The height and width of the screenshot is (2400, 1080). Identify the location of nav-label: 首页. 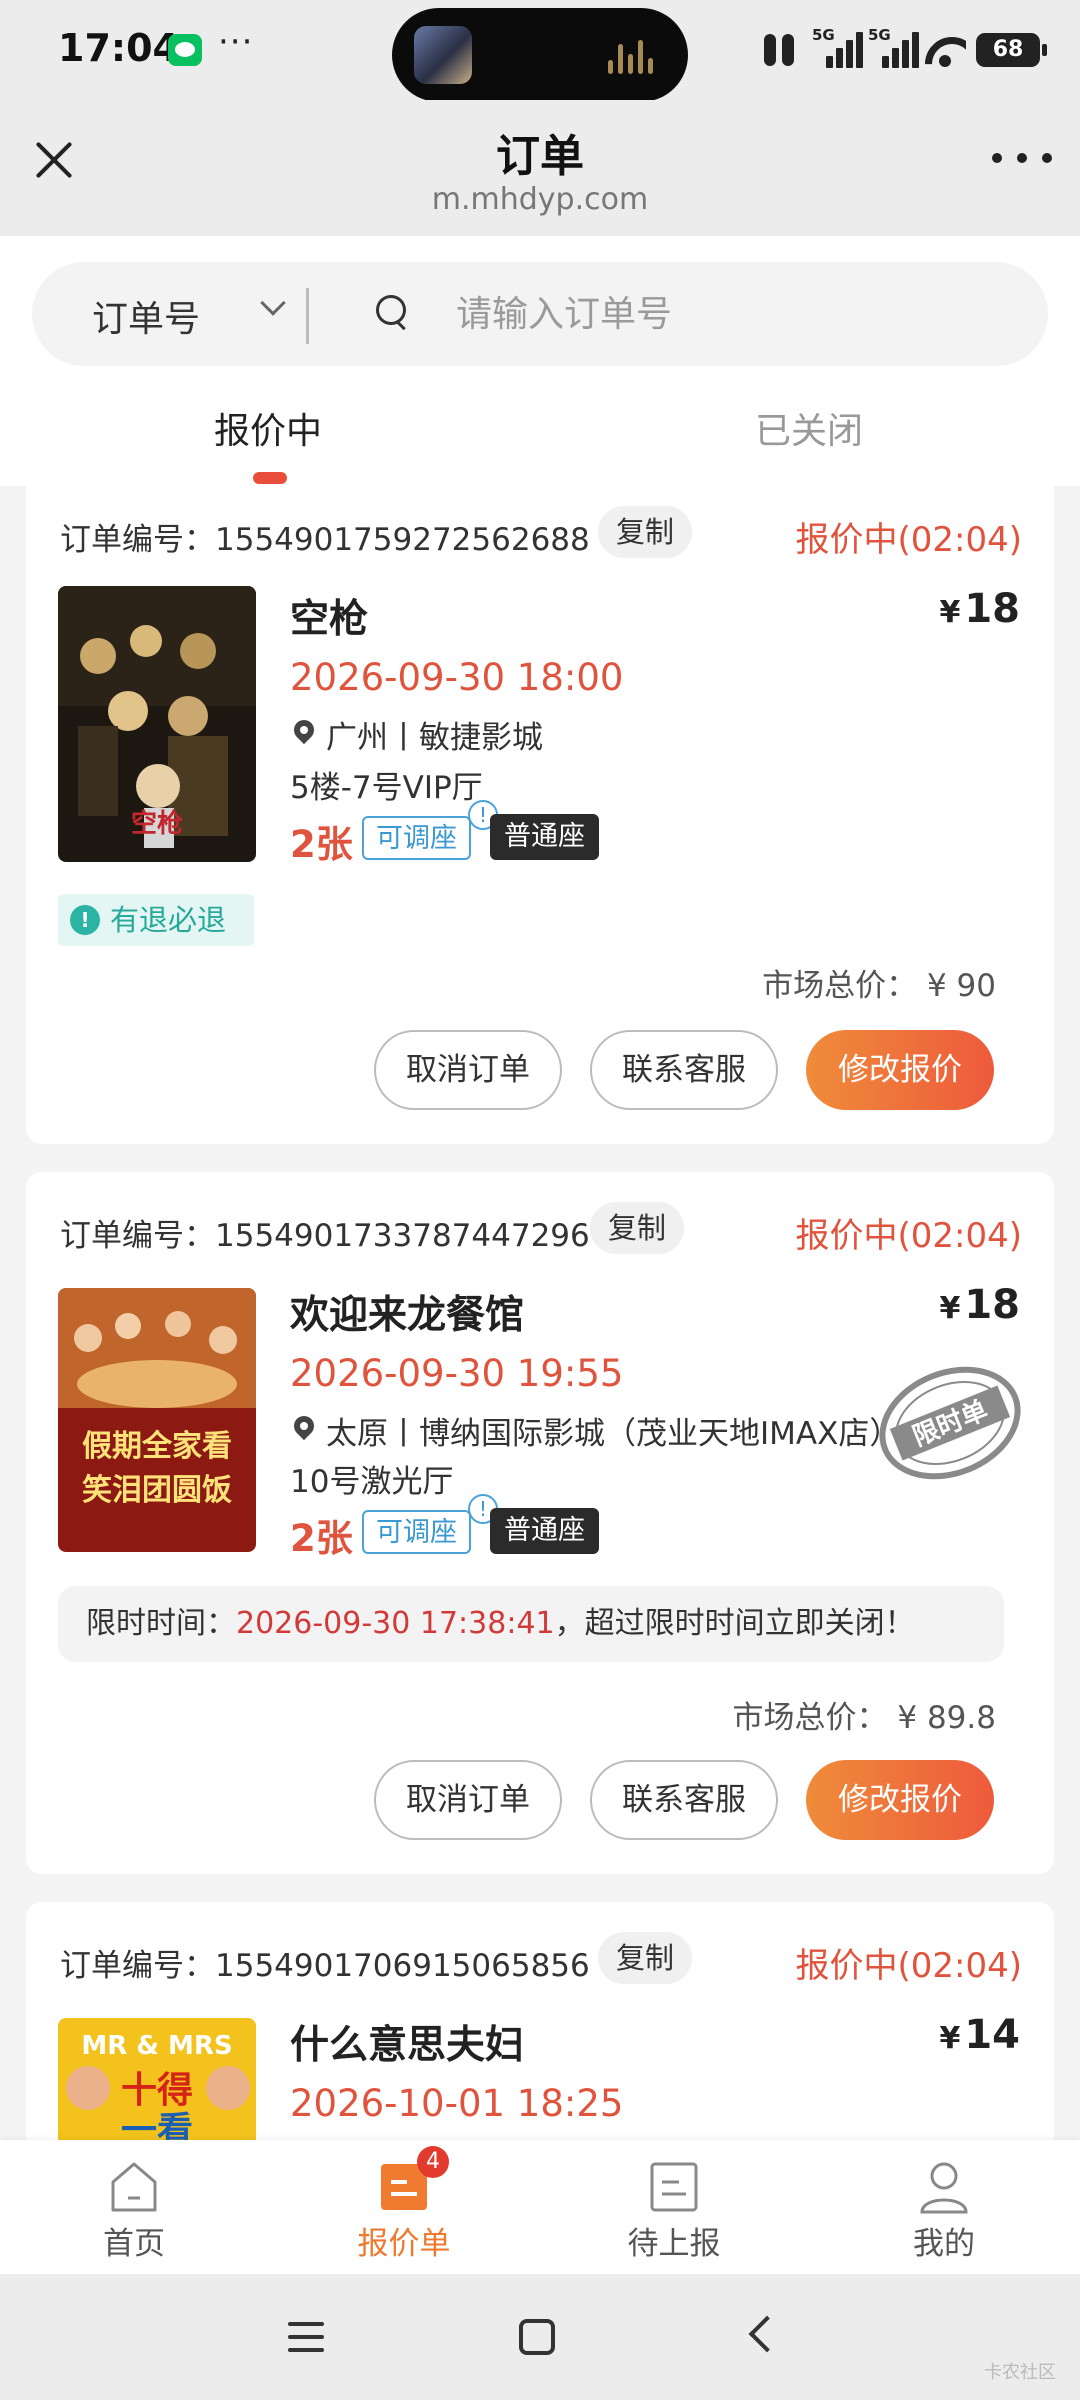
(134, 2244).